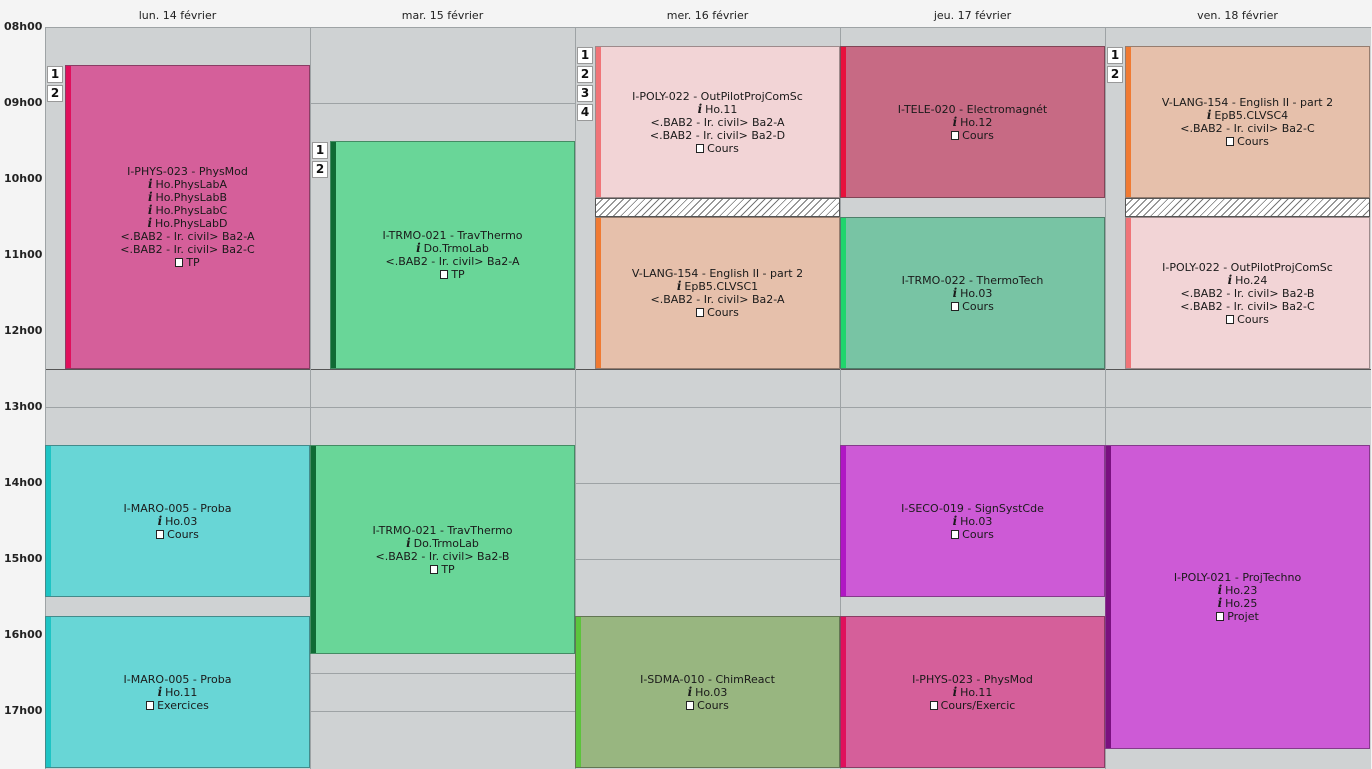 This screenshot has width=1372, height=769. Describe the element at coordinates (1247, 306) in the screenshot. I see `event-group: <.BAB2 - Ir. civil> Ba2-C` at that location.